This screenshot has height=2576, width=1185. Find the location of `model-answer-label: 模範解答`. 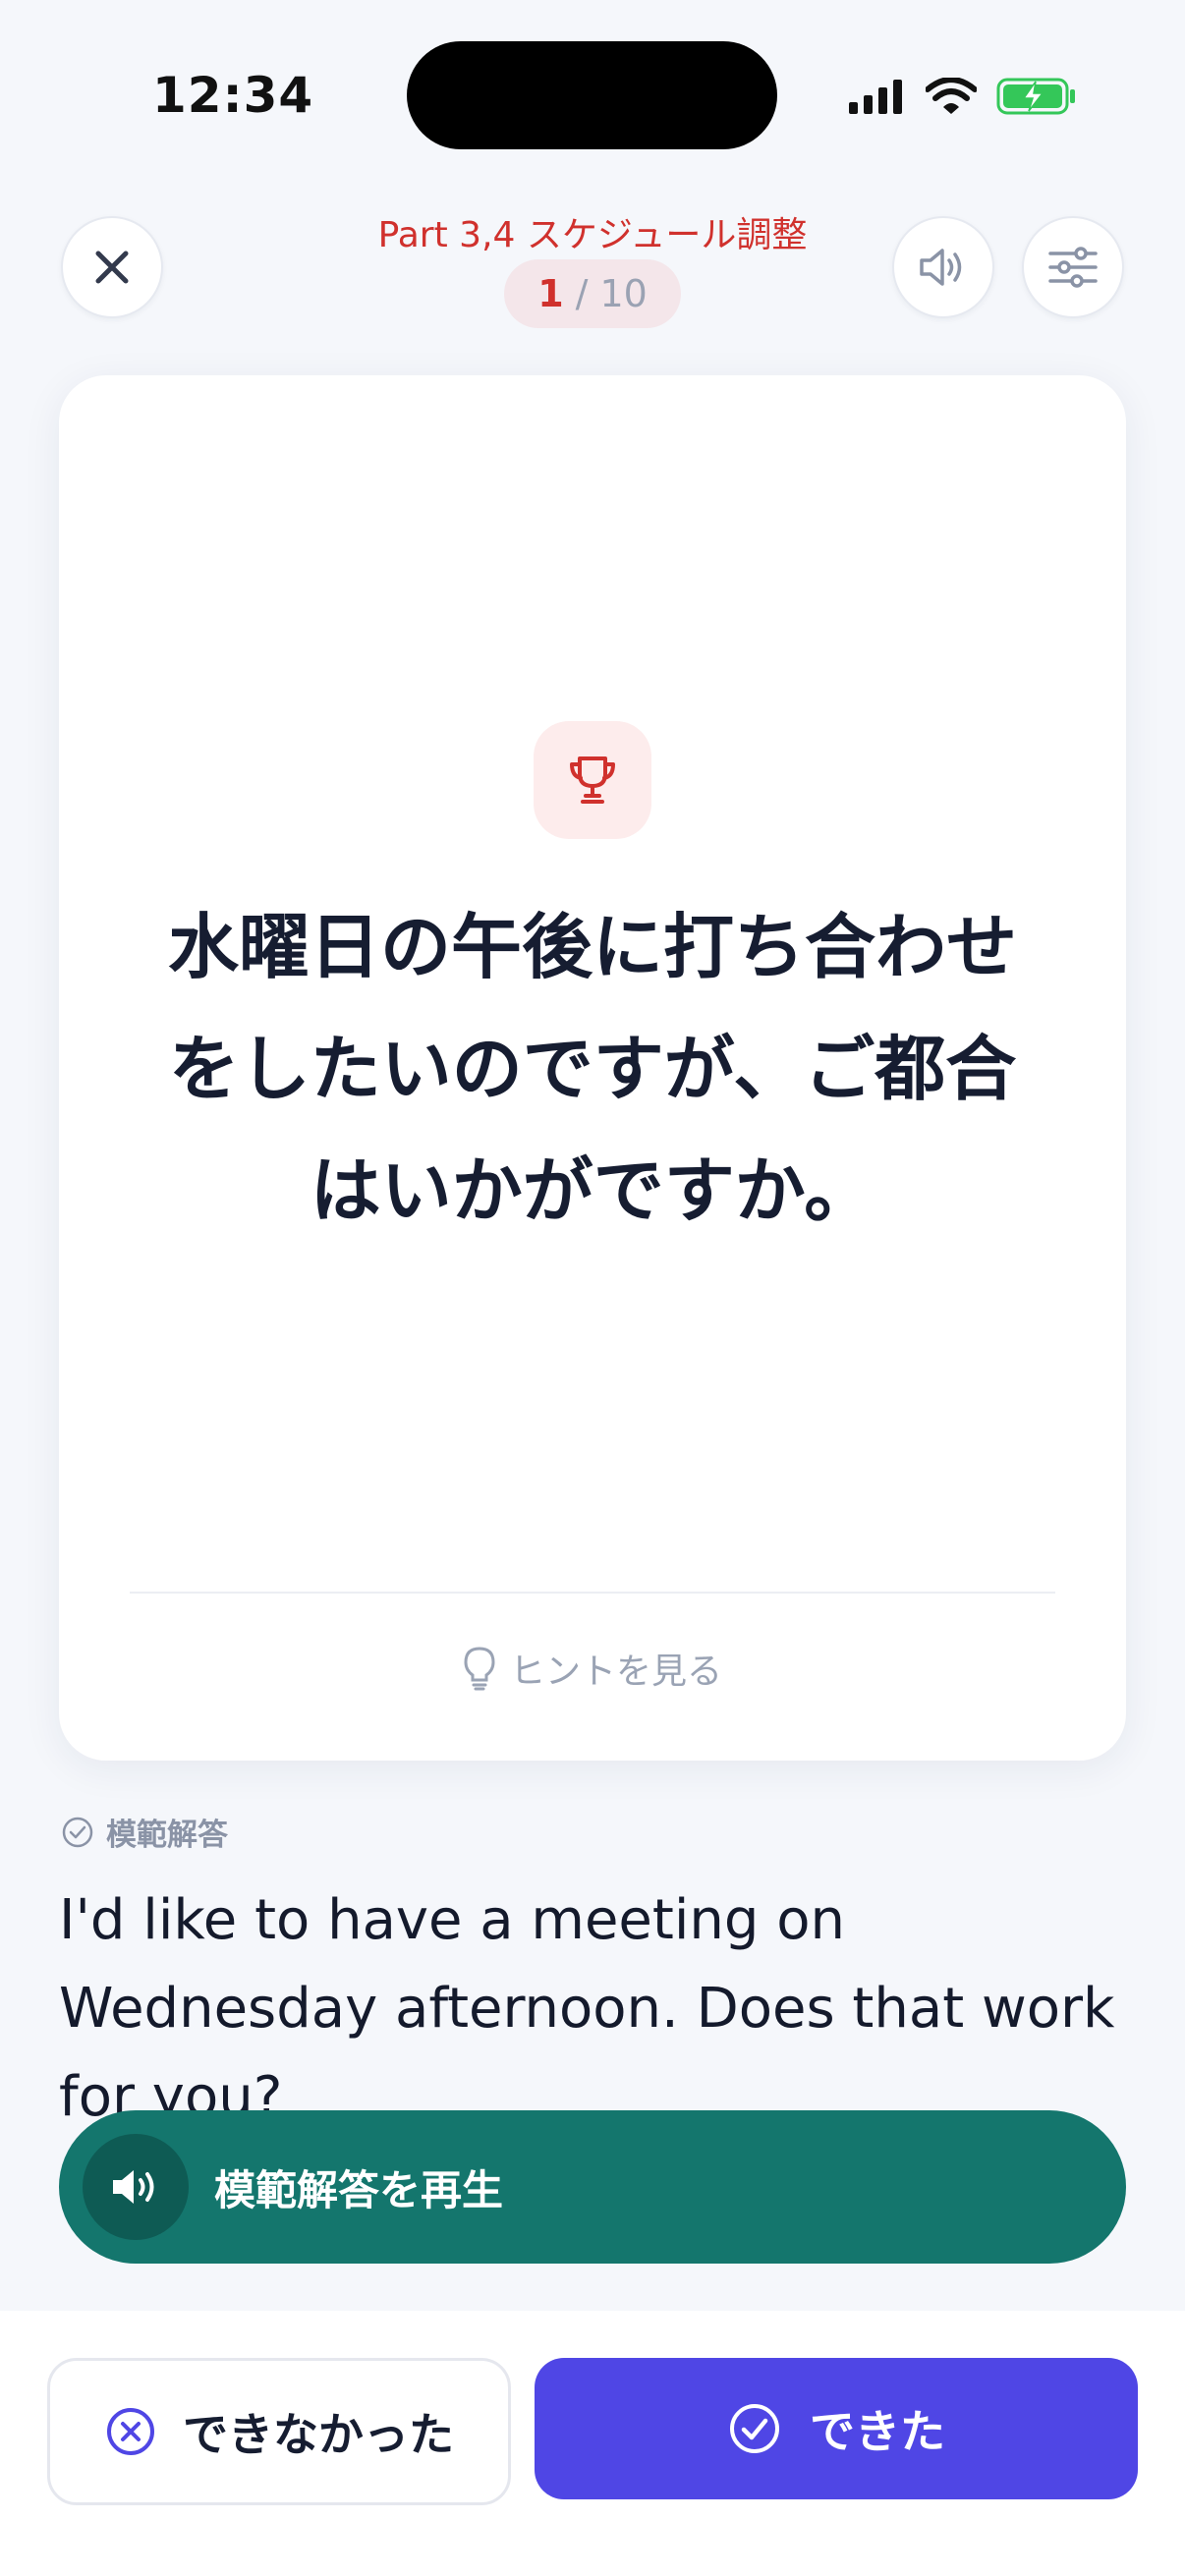

model-answer-label: 模範解答 is located at coordinates (145, 1832).